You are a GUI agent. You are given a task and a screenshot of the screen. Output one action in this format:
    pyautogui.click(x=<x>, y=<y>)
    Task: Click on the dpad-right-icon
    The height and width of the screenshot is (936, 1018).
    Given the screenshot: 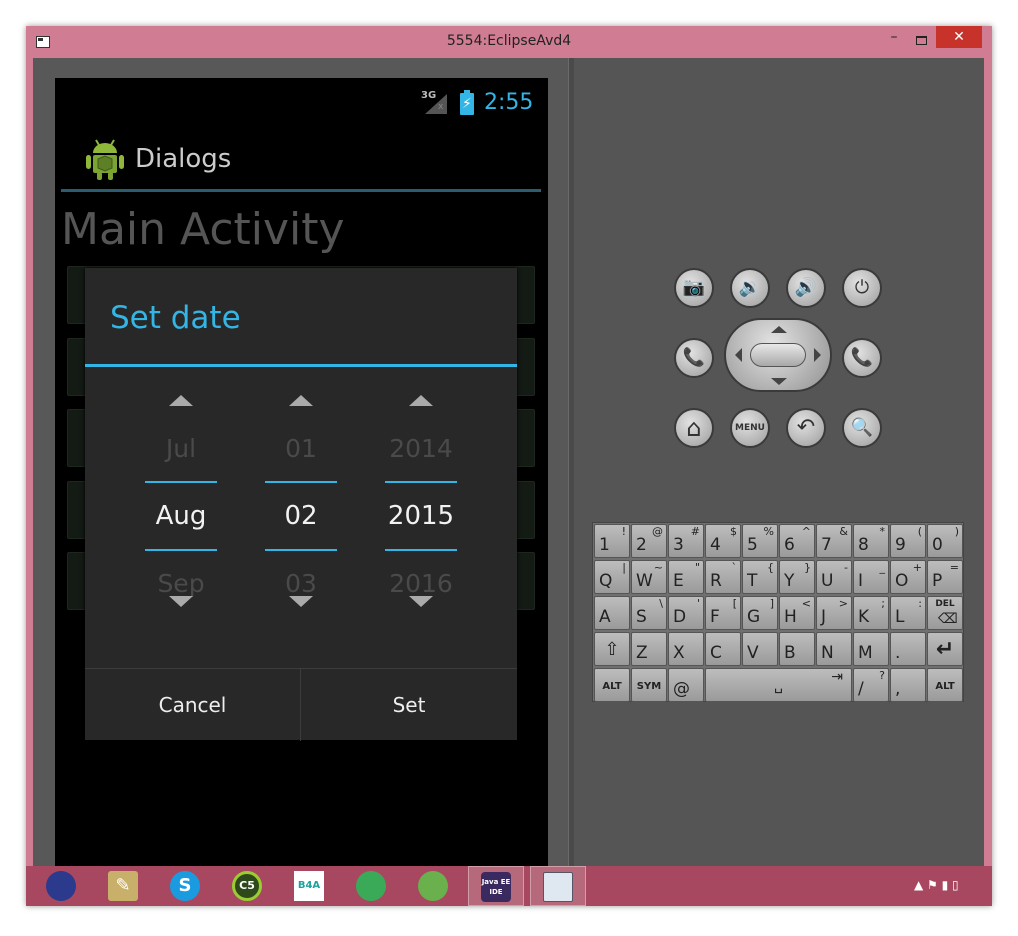 What is the action you would take?
    pyautogui.click(x=817, y=355)
    